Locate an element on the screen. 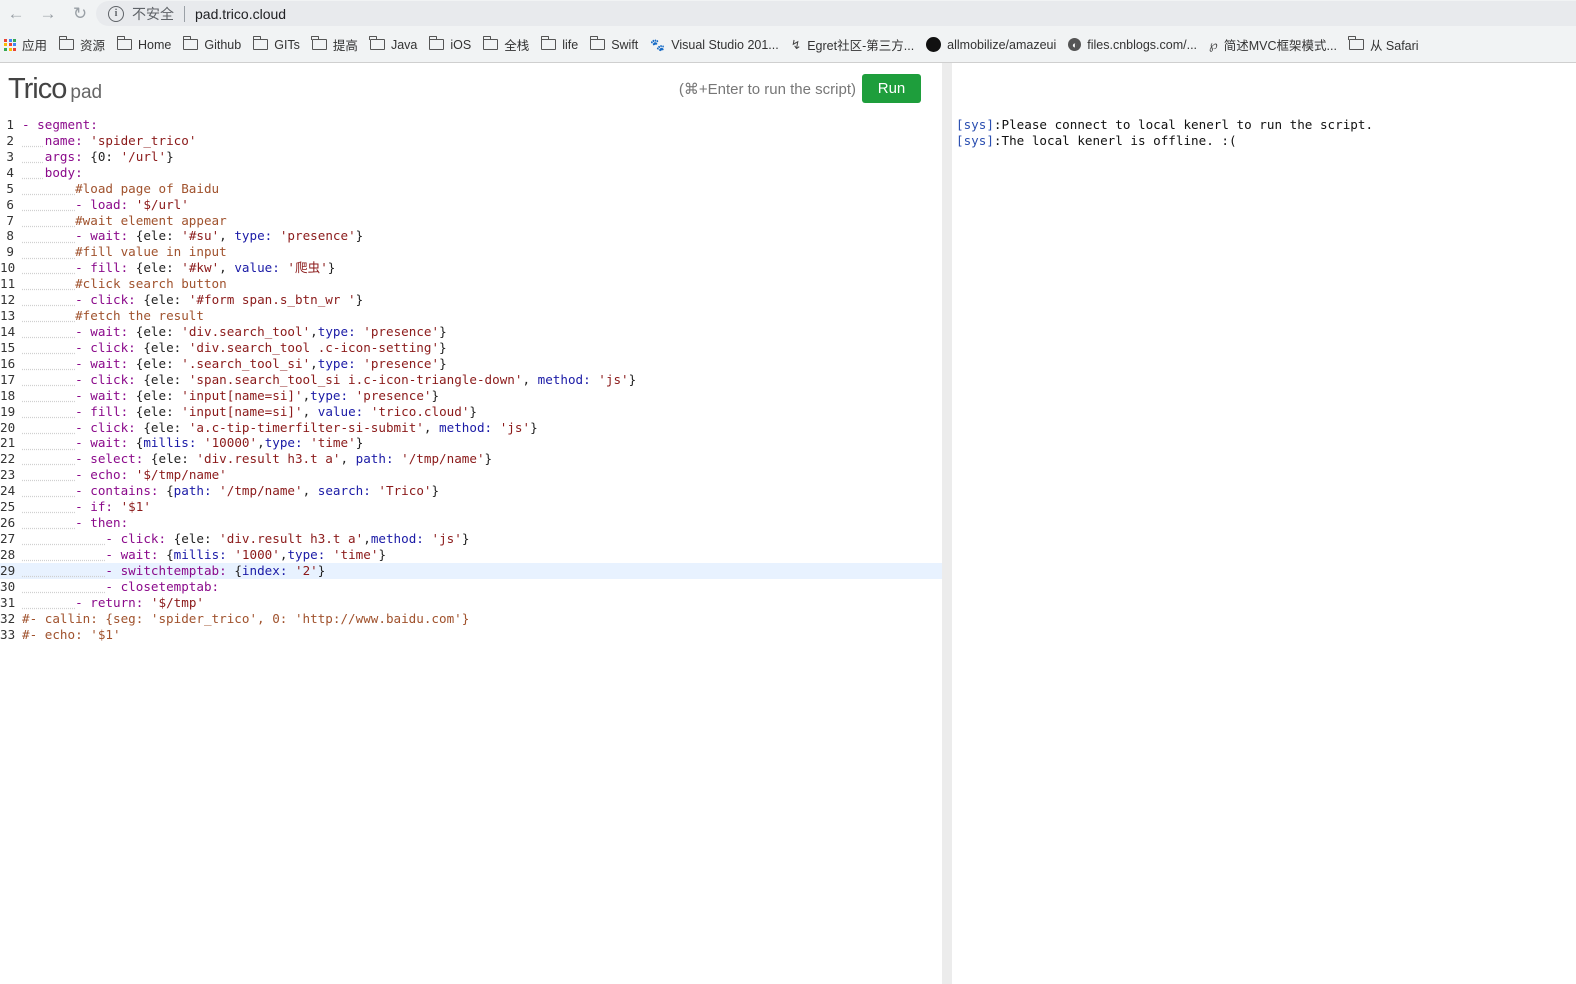  bookmark-item: Swift is located at coordinates (613, 44).